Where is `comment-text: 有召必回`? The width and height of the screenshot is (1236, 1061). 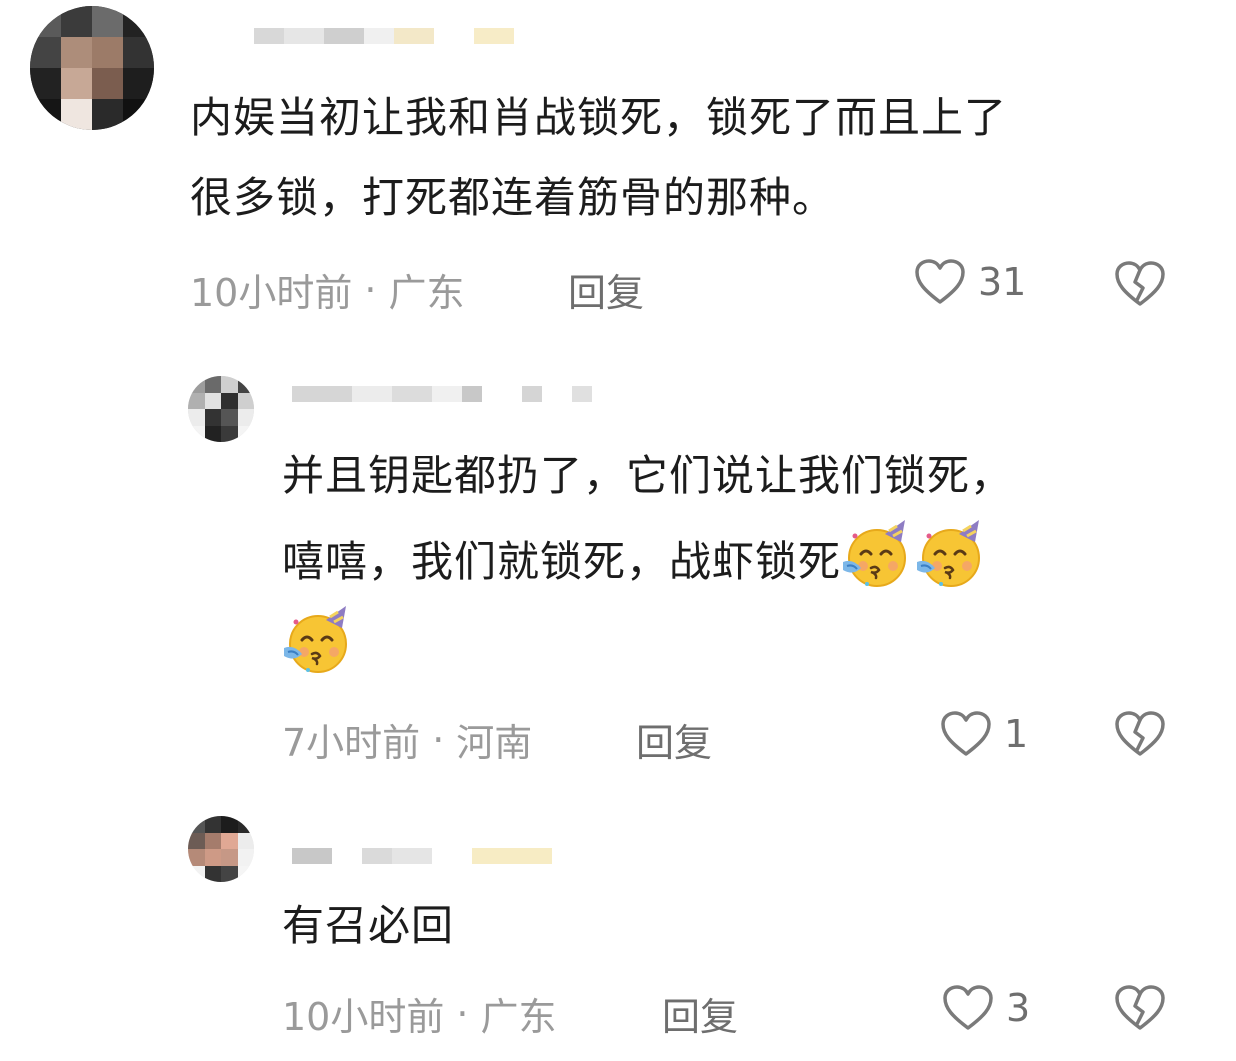
comment-text: 有召必回 is located at coordinates (368, 926).